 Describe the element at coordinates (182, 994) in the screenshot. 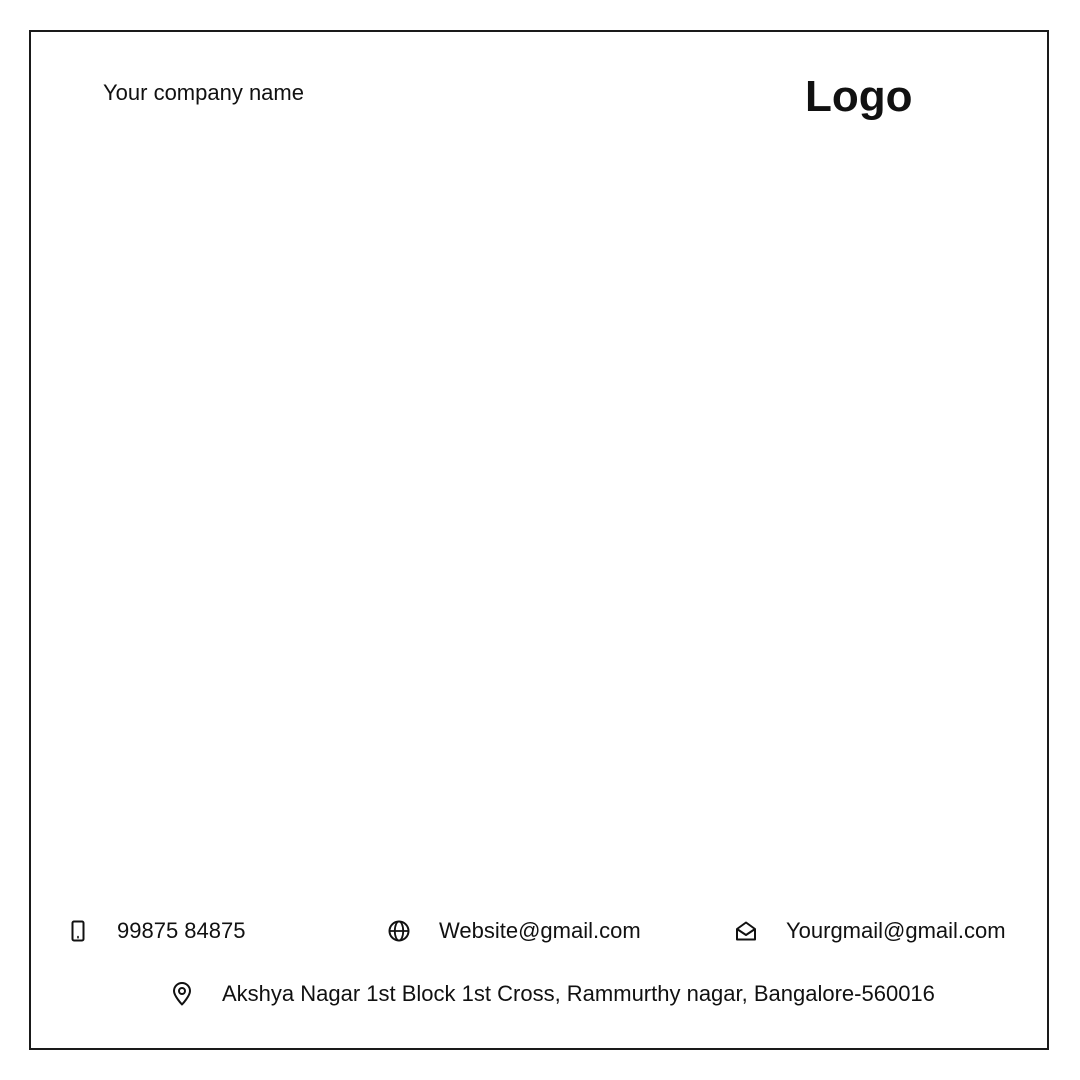

I see `location-pin-icon` at that location.